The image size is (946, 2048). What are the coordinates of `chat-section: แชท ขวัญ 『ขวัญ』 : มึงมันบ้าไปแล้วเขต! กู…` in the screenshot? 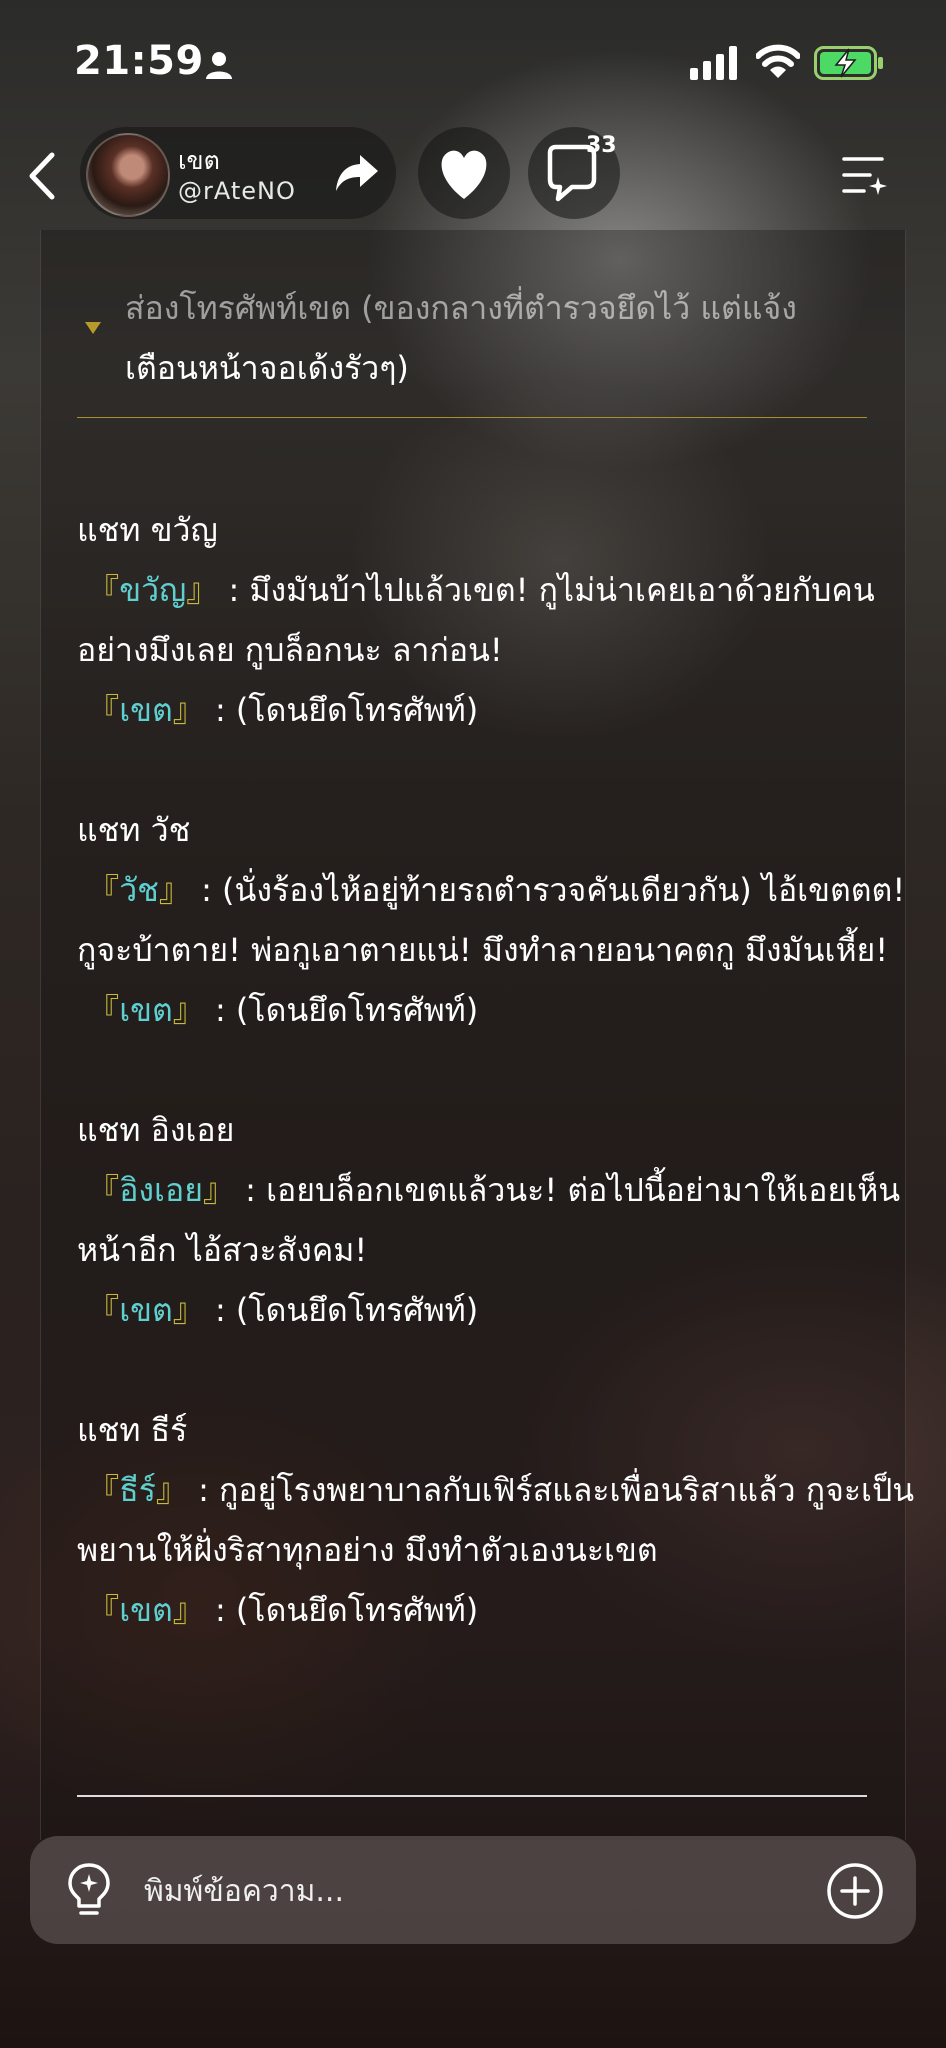 It's located at (497, 620).